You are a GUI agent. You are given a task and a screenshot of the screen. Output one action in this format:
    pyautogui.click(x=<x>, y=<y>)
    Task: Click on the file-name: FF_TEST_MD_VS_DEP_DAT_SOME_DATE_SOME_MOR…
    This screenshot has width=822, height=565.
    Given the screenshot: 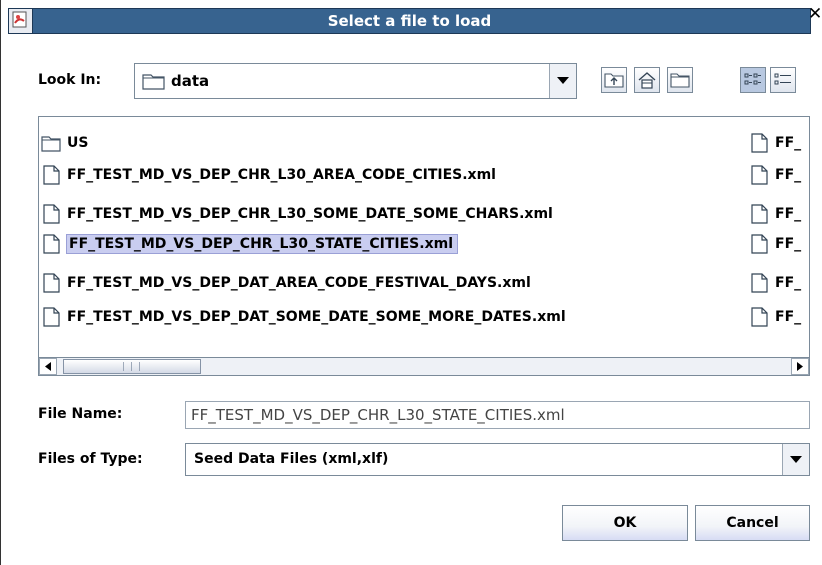 What is the action you would take?
    pyautogui.click(x=316, y=316)
    